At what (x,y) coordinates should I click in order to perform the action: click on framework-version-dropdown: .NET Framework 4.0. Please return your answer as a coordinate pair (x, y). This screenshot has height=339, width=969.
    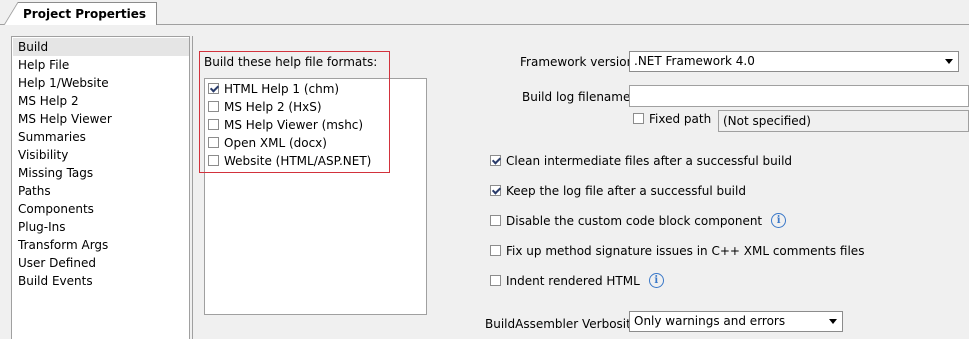
    Looking at the image, I should click on (794, 61).